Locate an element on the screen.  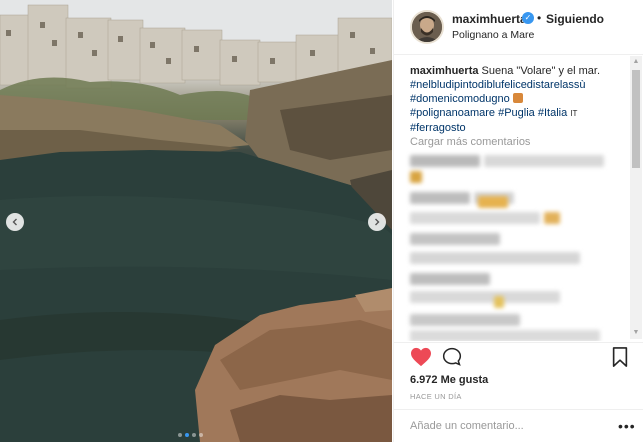
scroll-up-arrow-icon: ▲ is located at coordinates (636, 62).